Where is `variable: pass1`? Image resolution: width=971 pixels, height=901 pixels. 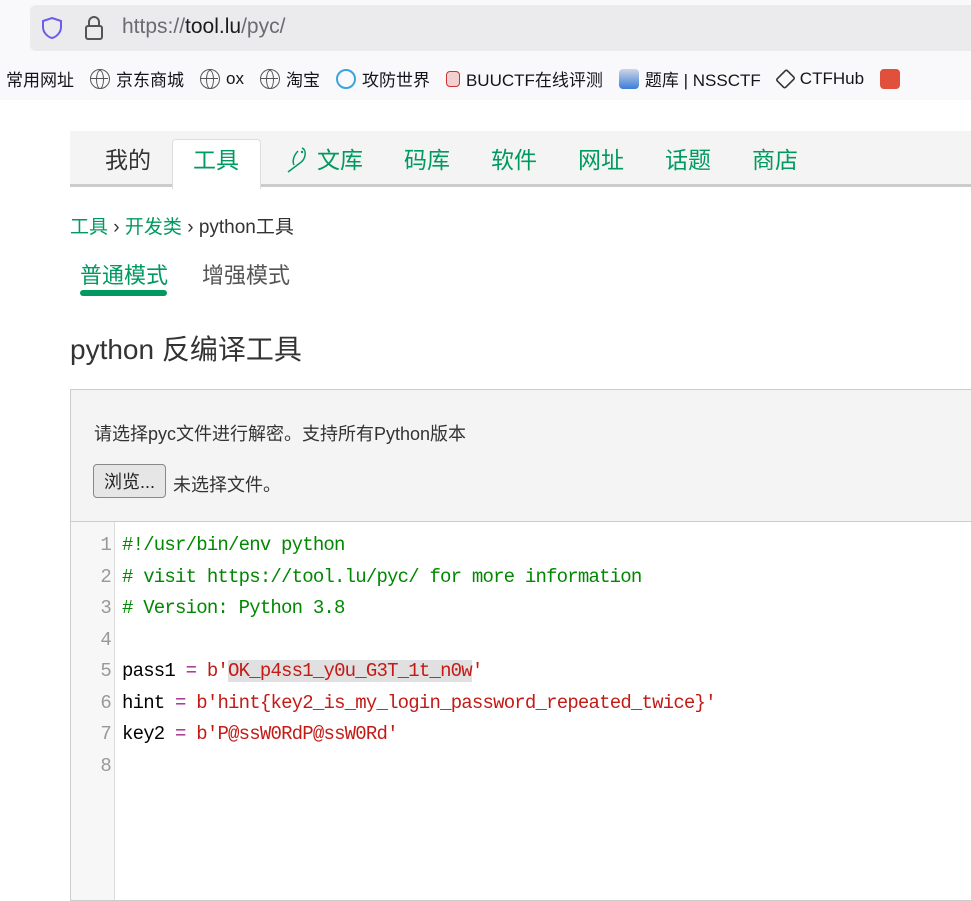 variable: pass1 is located at coordinates (149, 671).